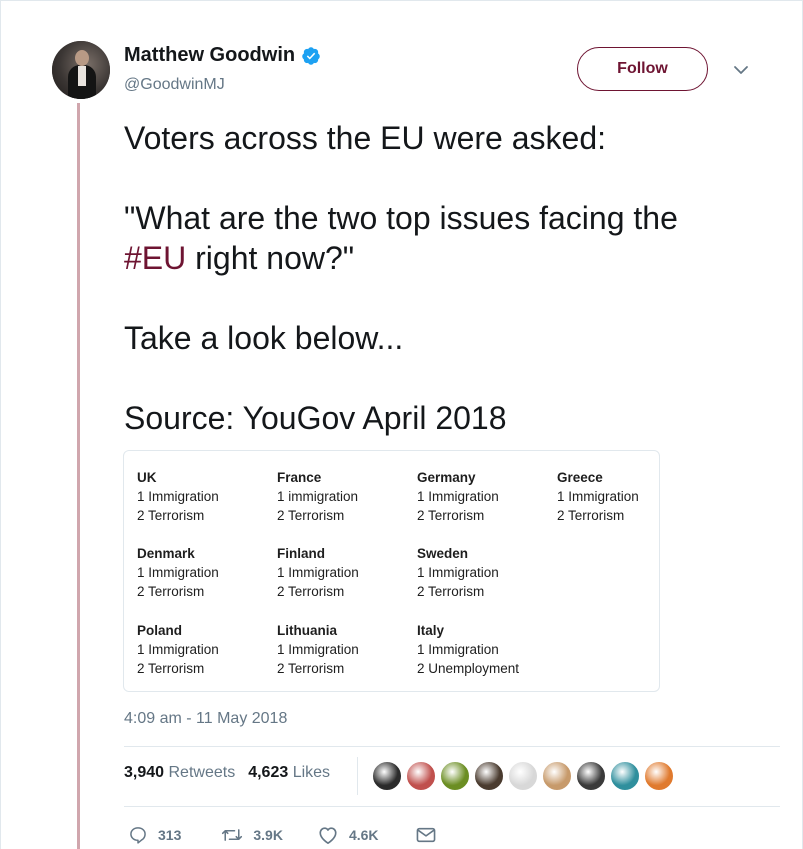 This screenshot has width=803, height=849. I want to click on stats-separator, so click(357, 776).